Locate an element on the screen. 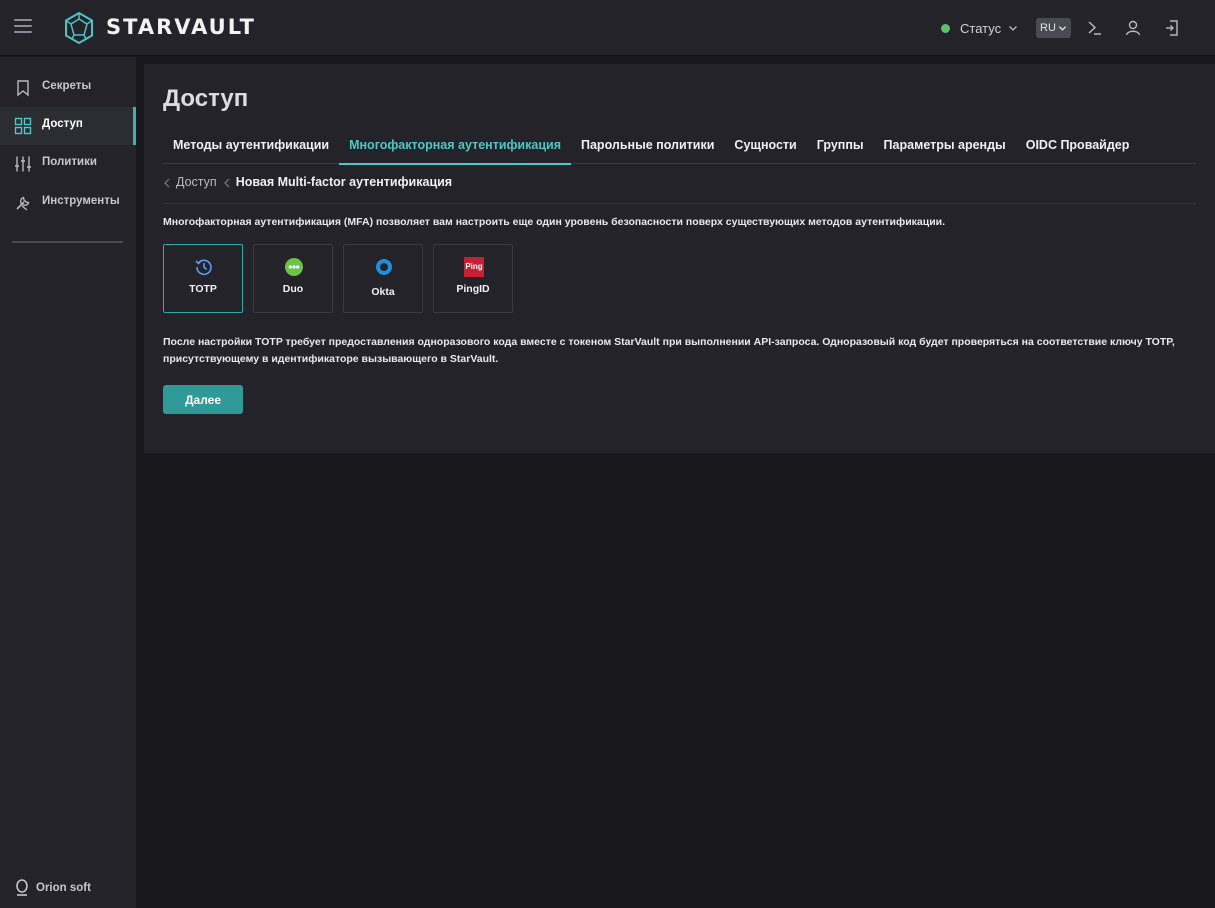  sidebar-item-secrets: Секреты is located at coordinates (68, 88).